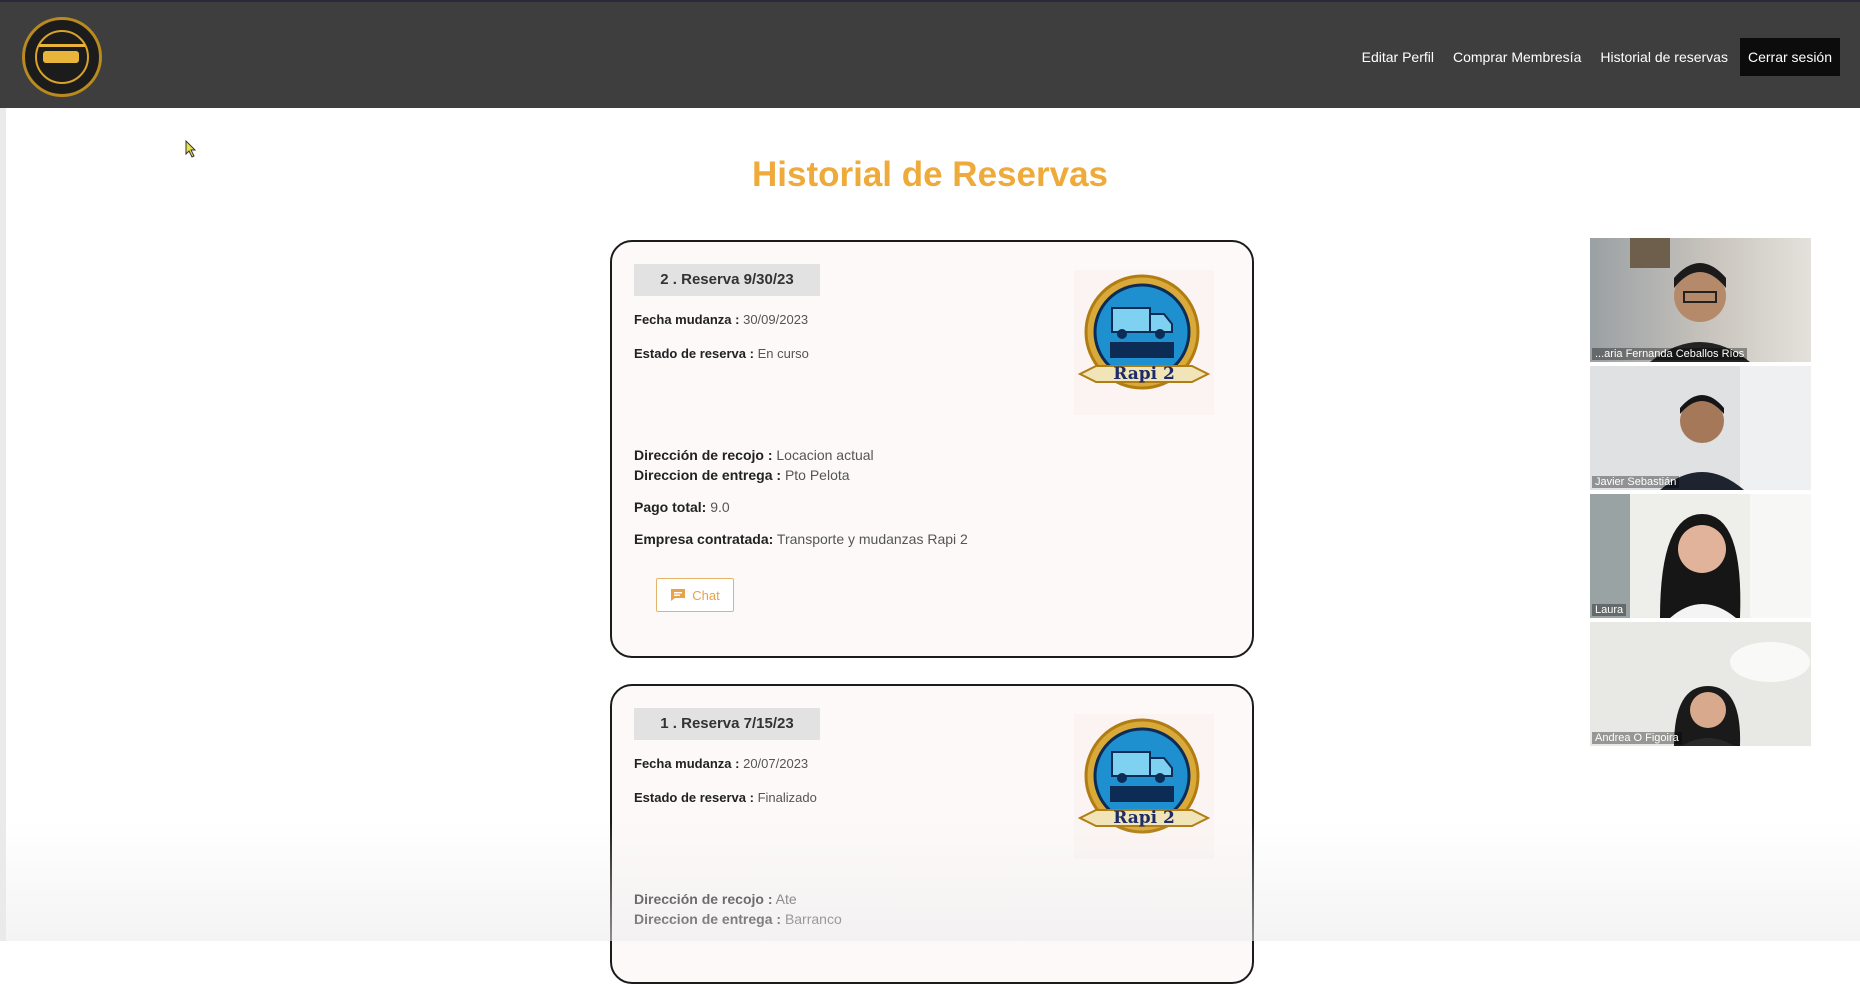 The image size is (1860, 984). What do you see at coordinates (727, 724) in the screenshot?
I see `reservation-header: 1 . Reserva 7/15/23` at bounding box center [727, 724].